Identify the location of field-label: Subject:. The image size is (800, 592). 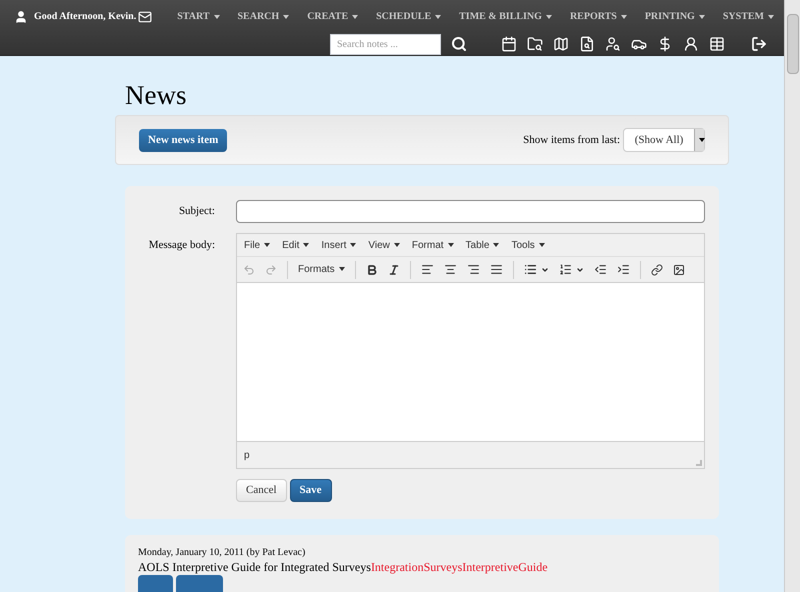
(196, 212).